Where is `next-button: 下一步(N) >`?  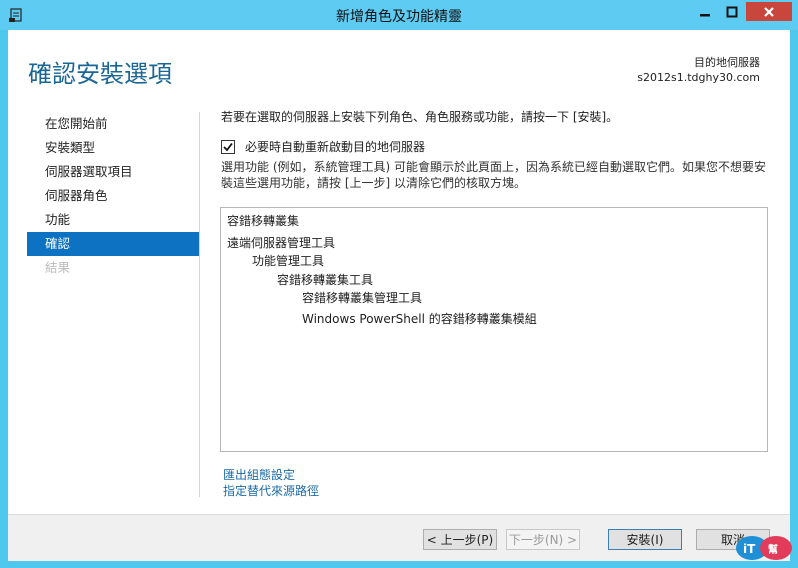
next-button: 下一步(N) > is located at coordinates (543, 539).